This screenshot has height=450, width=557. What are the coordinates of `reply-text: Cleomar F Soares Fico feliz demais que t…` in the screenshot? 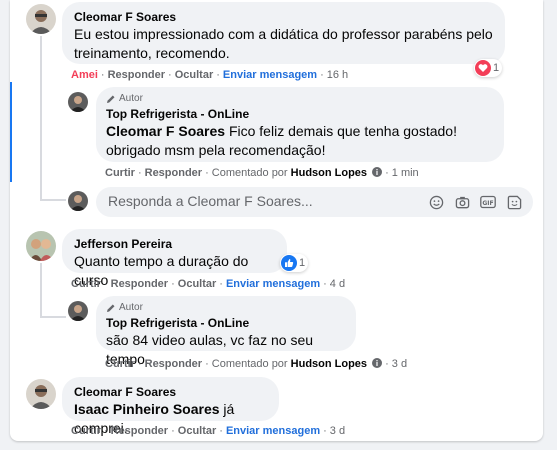 It's located at (300, 141).